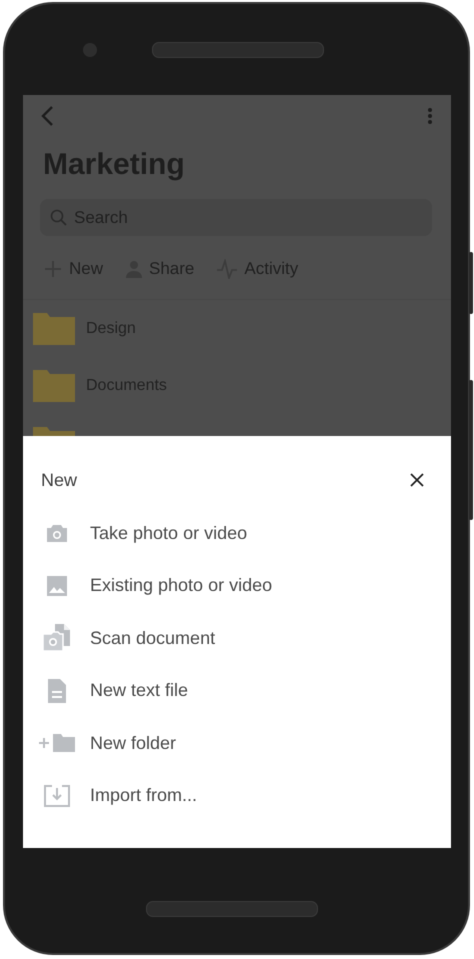 The image size is (474, 959). Describe the element at coordinates (139, 691) in the screenshot. I see `menu-item: New text file` at that location.